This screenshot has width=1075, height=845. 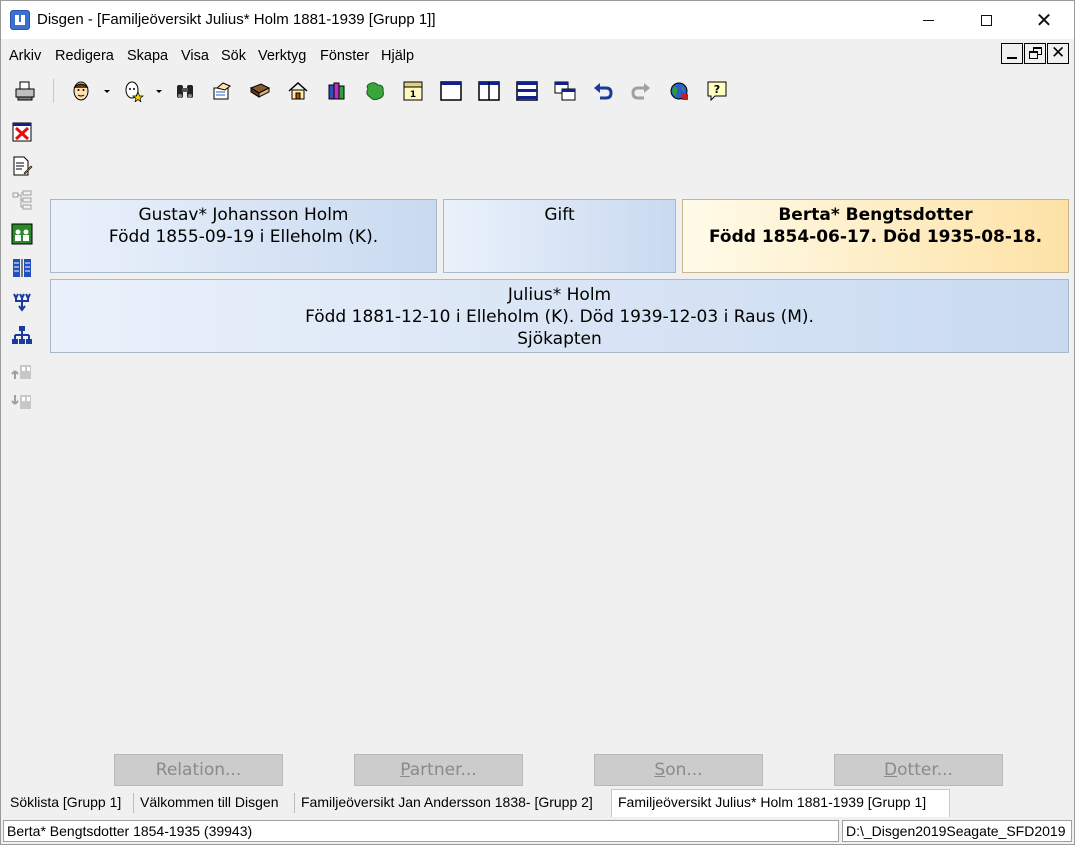 I want to click on minimize-button, so click(x=928, y=20).